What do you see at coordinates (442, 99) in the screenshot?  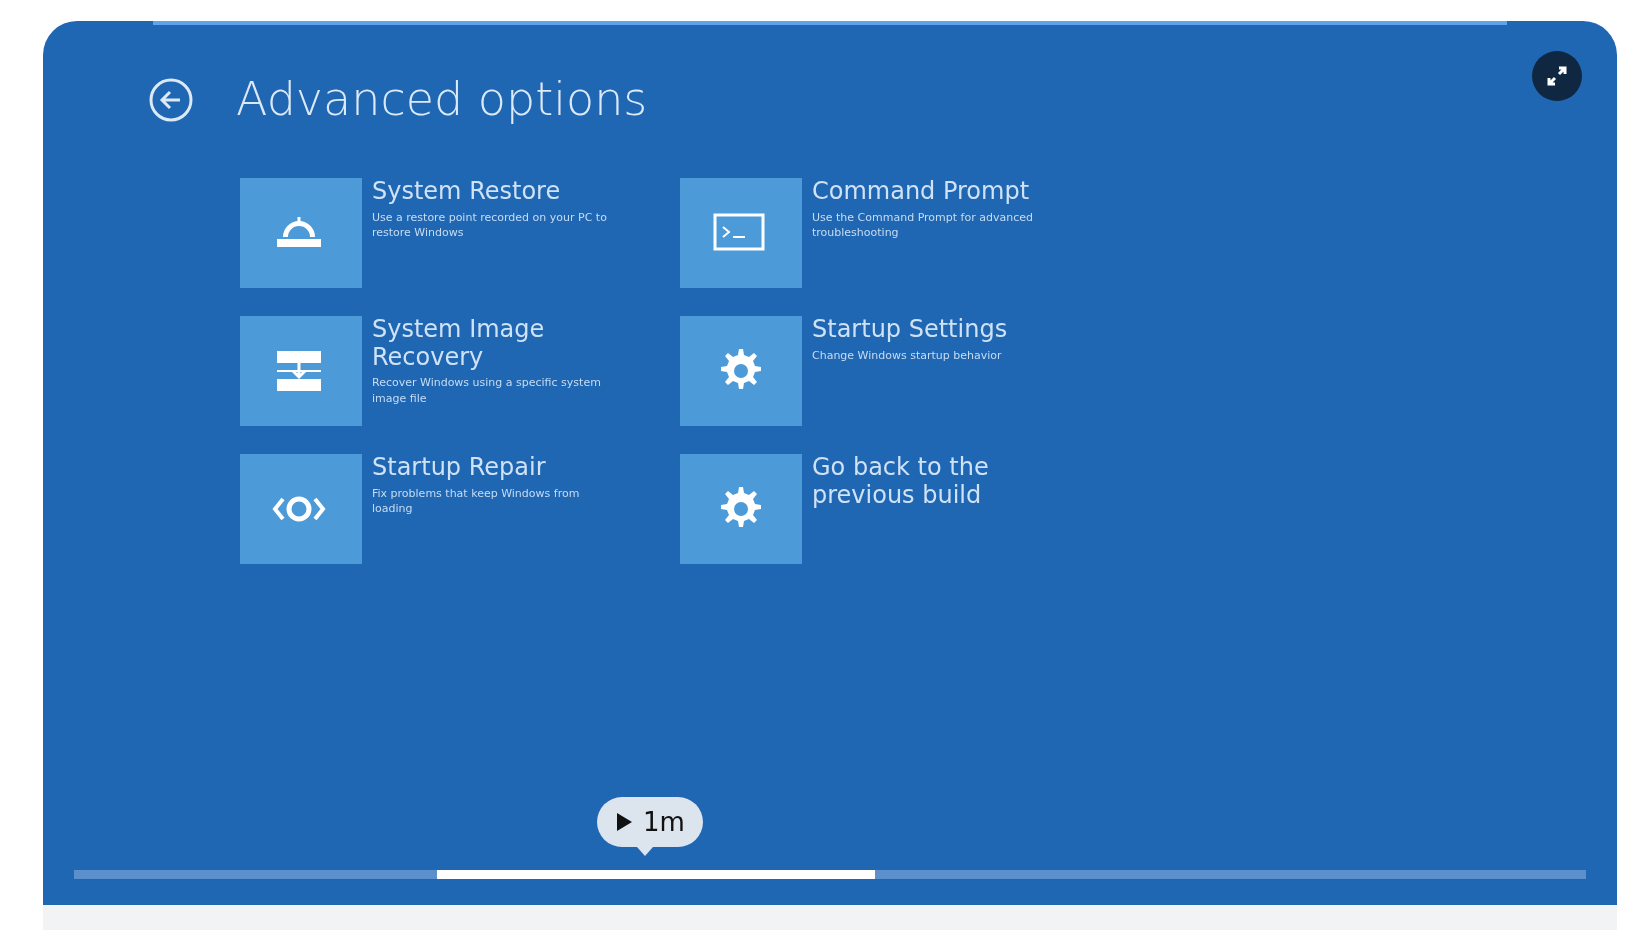 I see `screen-title: Advanced options` at bounding box center [442, 99].